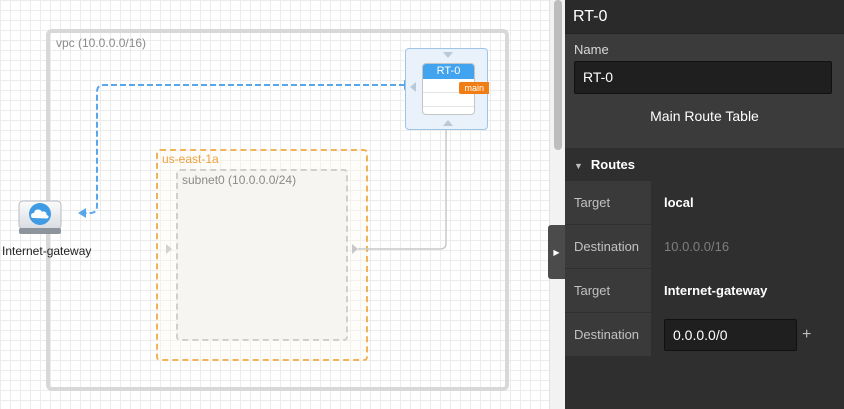 The width and height of the screenshot is (844, 409). I want to click on route-target-row: Target local, so click(704, 203).